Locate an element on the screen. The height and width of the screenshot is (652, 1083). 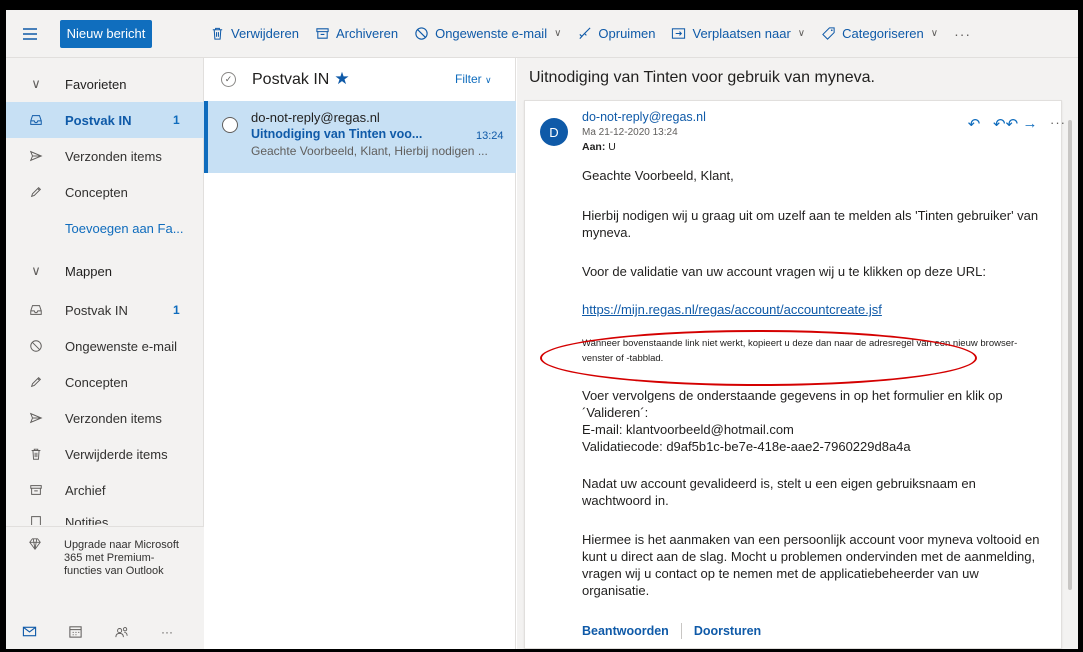
junk-button: Ongewenste e-mail ∨ is located at coordinates (487, 33).